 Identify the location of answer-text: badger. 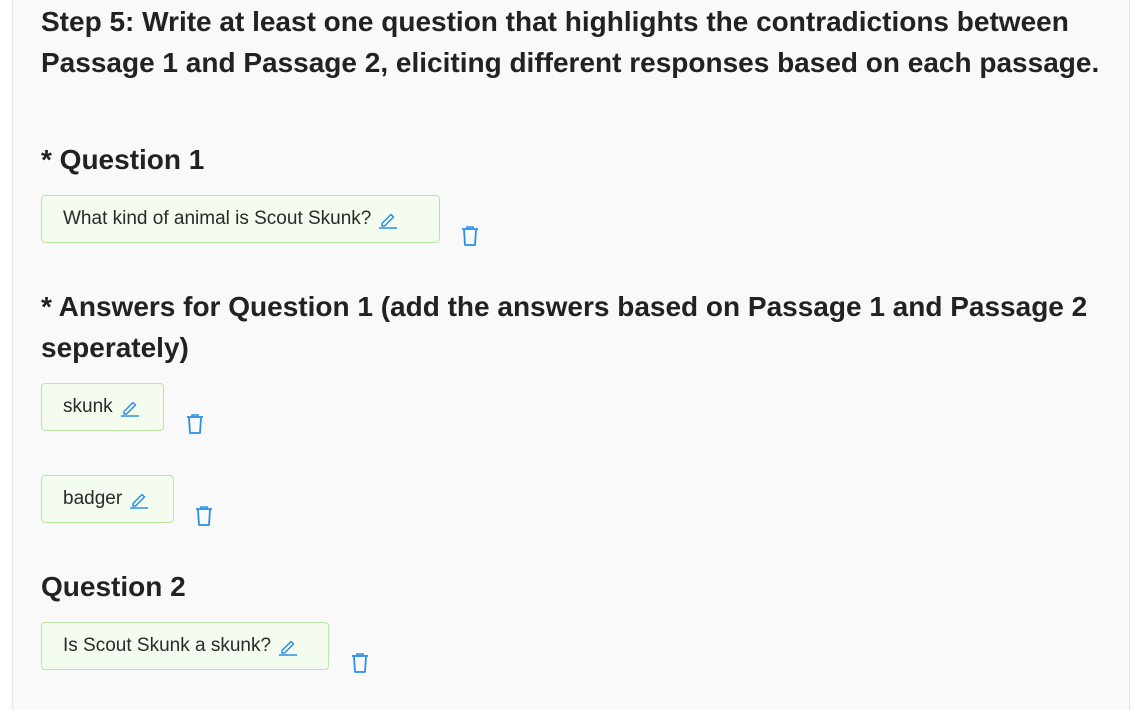
(93, 498).